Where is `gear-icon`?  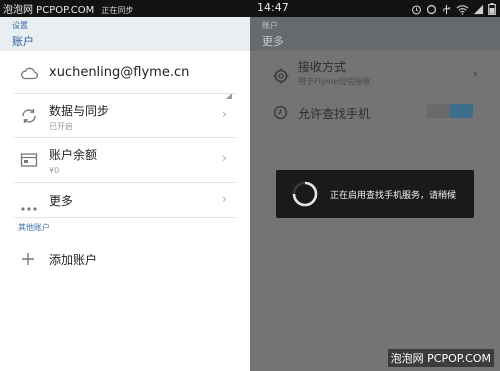 gear-icon is located at coordinates (281, 78).